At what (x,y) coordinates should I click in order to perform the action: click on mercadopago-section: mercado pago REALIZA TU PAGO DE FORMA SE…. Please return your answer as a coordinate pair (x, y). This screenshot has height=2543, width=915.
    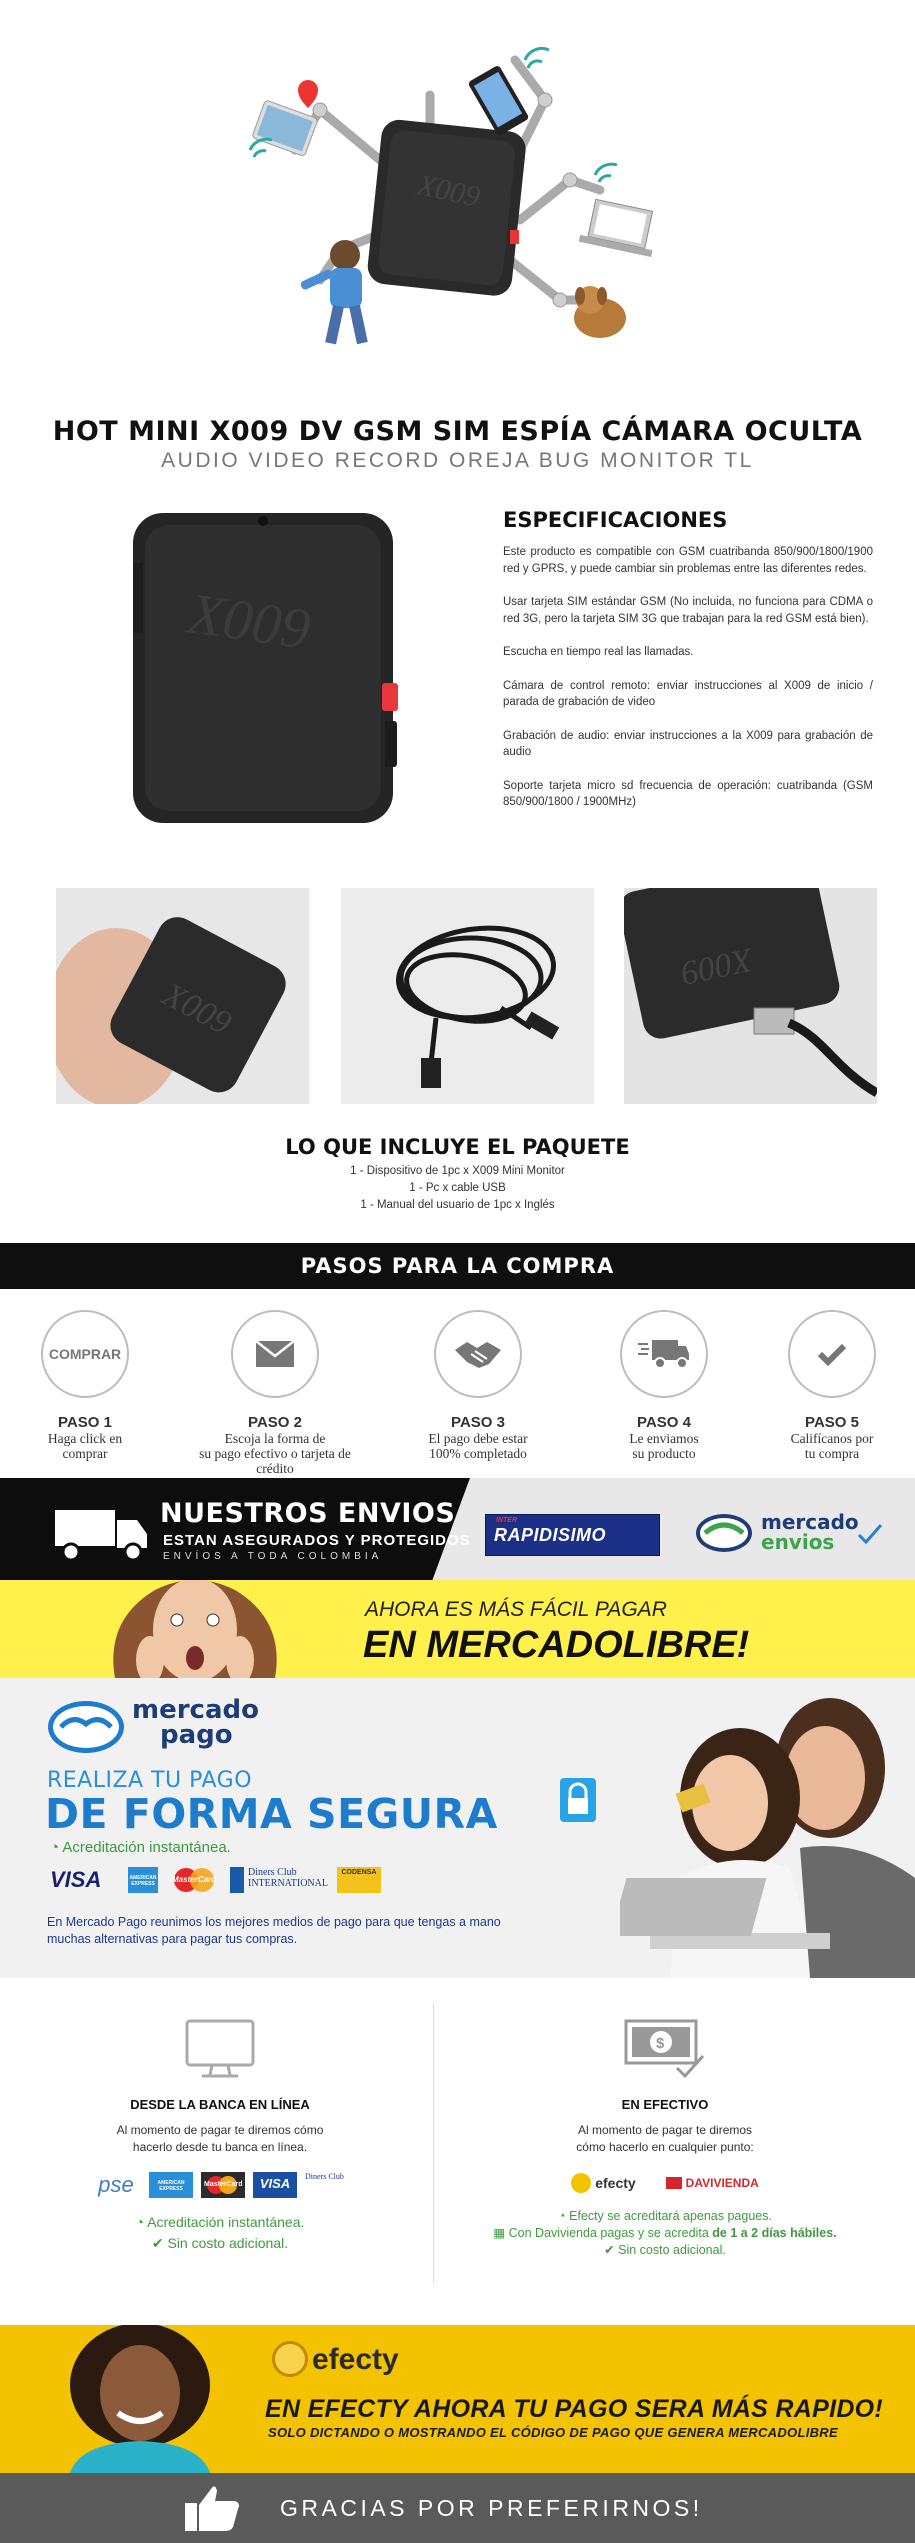
    Looking at the image, I should click on (457, 1828).